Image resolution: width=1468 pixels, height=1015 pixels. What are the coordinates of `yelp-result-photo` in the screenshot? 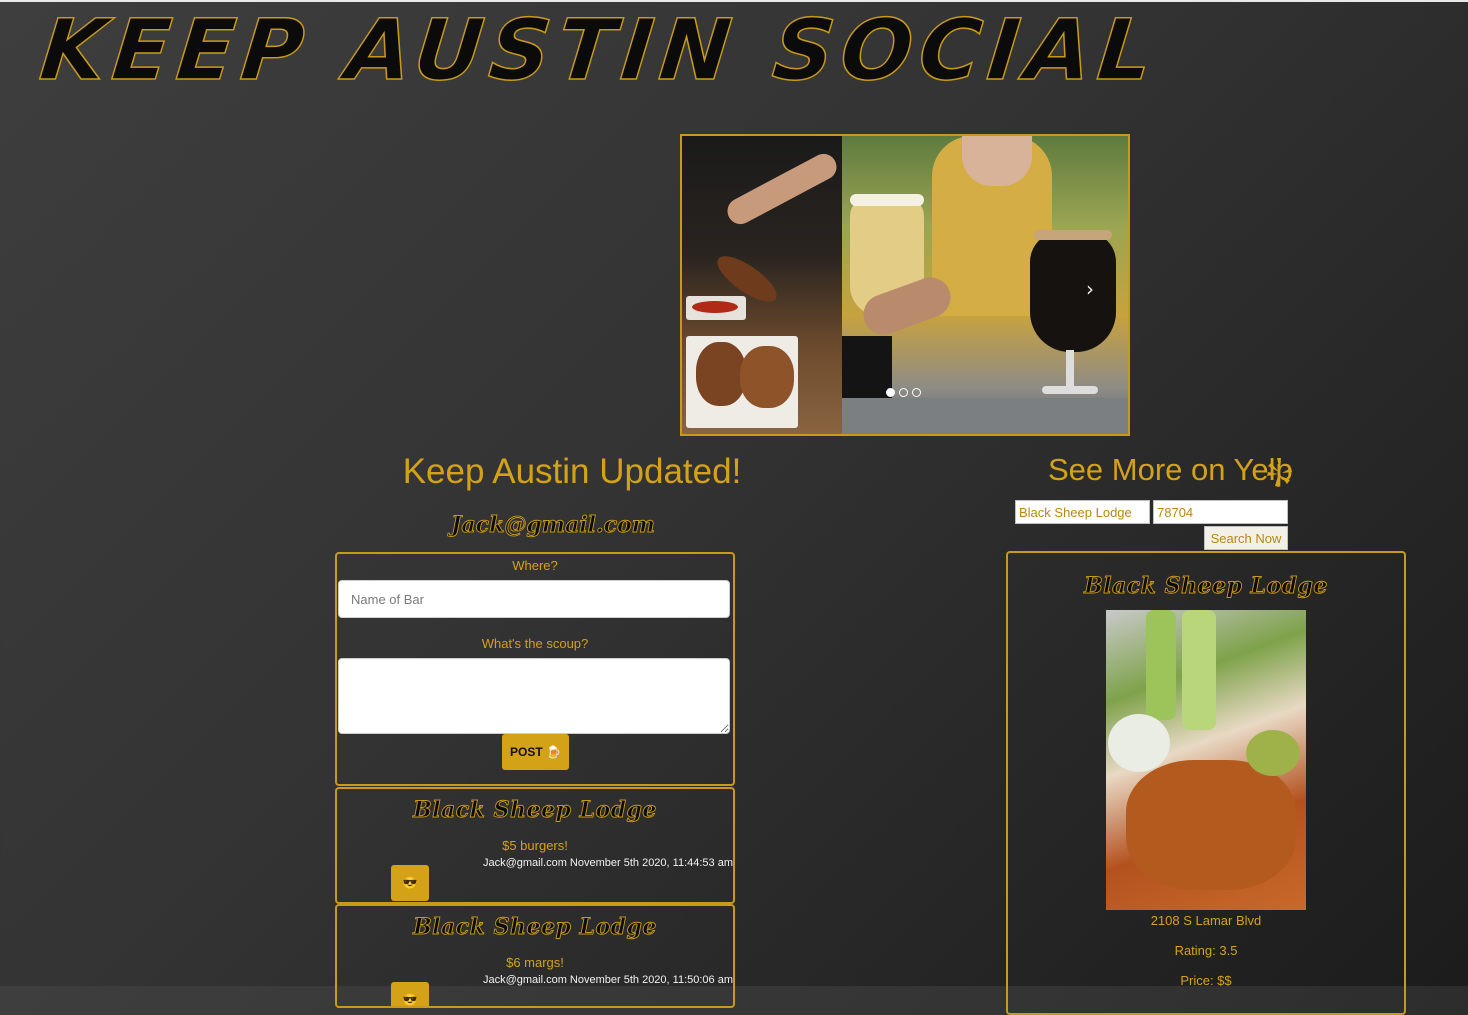 It's located at (1206, 760).